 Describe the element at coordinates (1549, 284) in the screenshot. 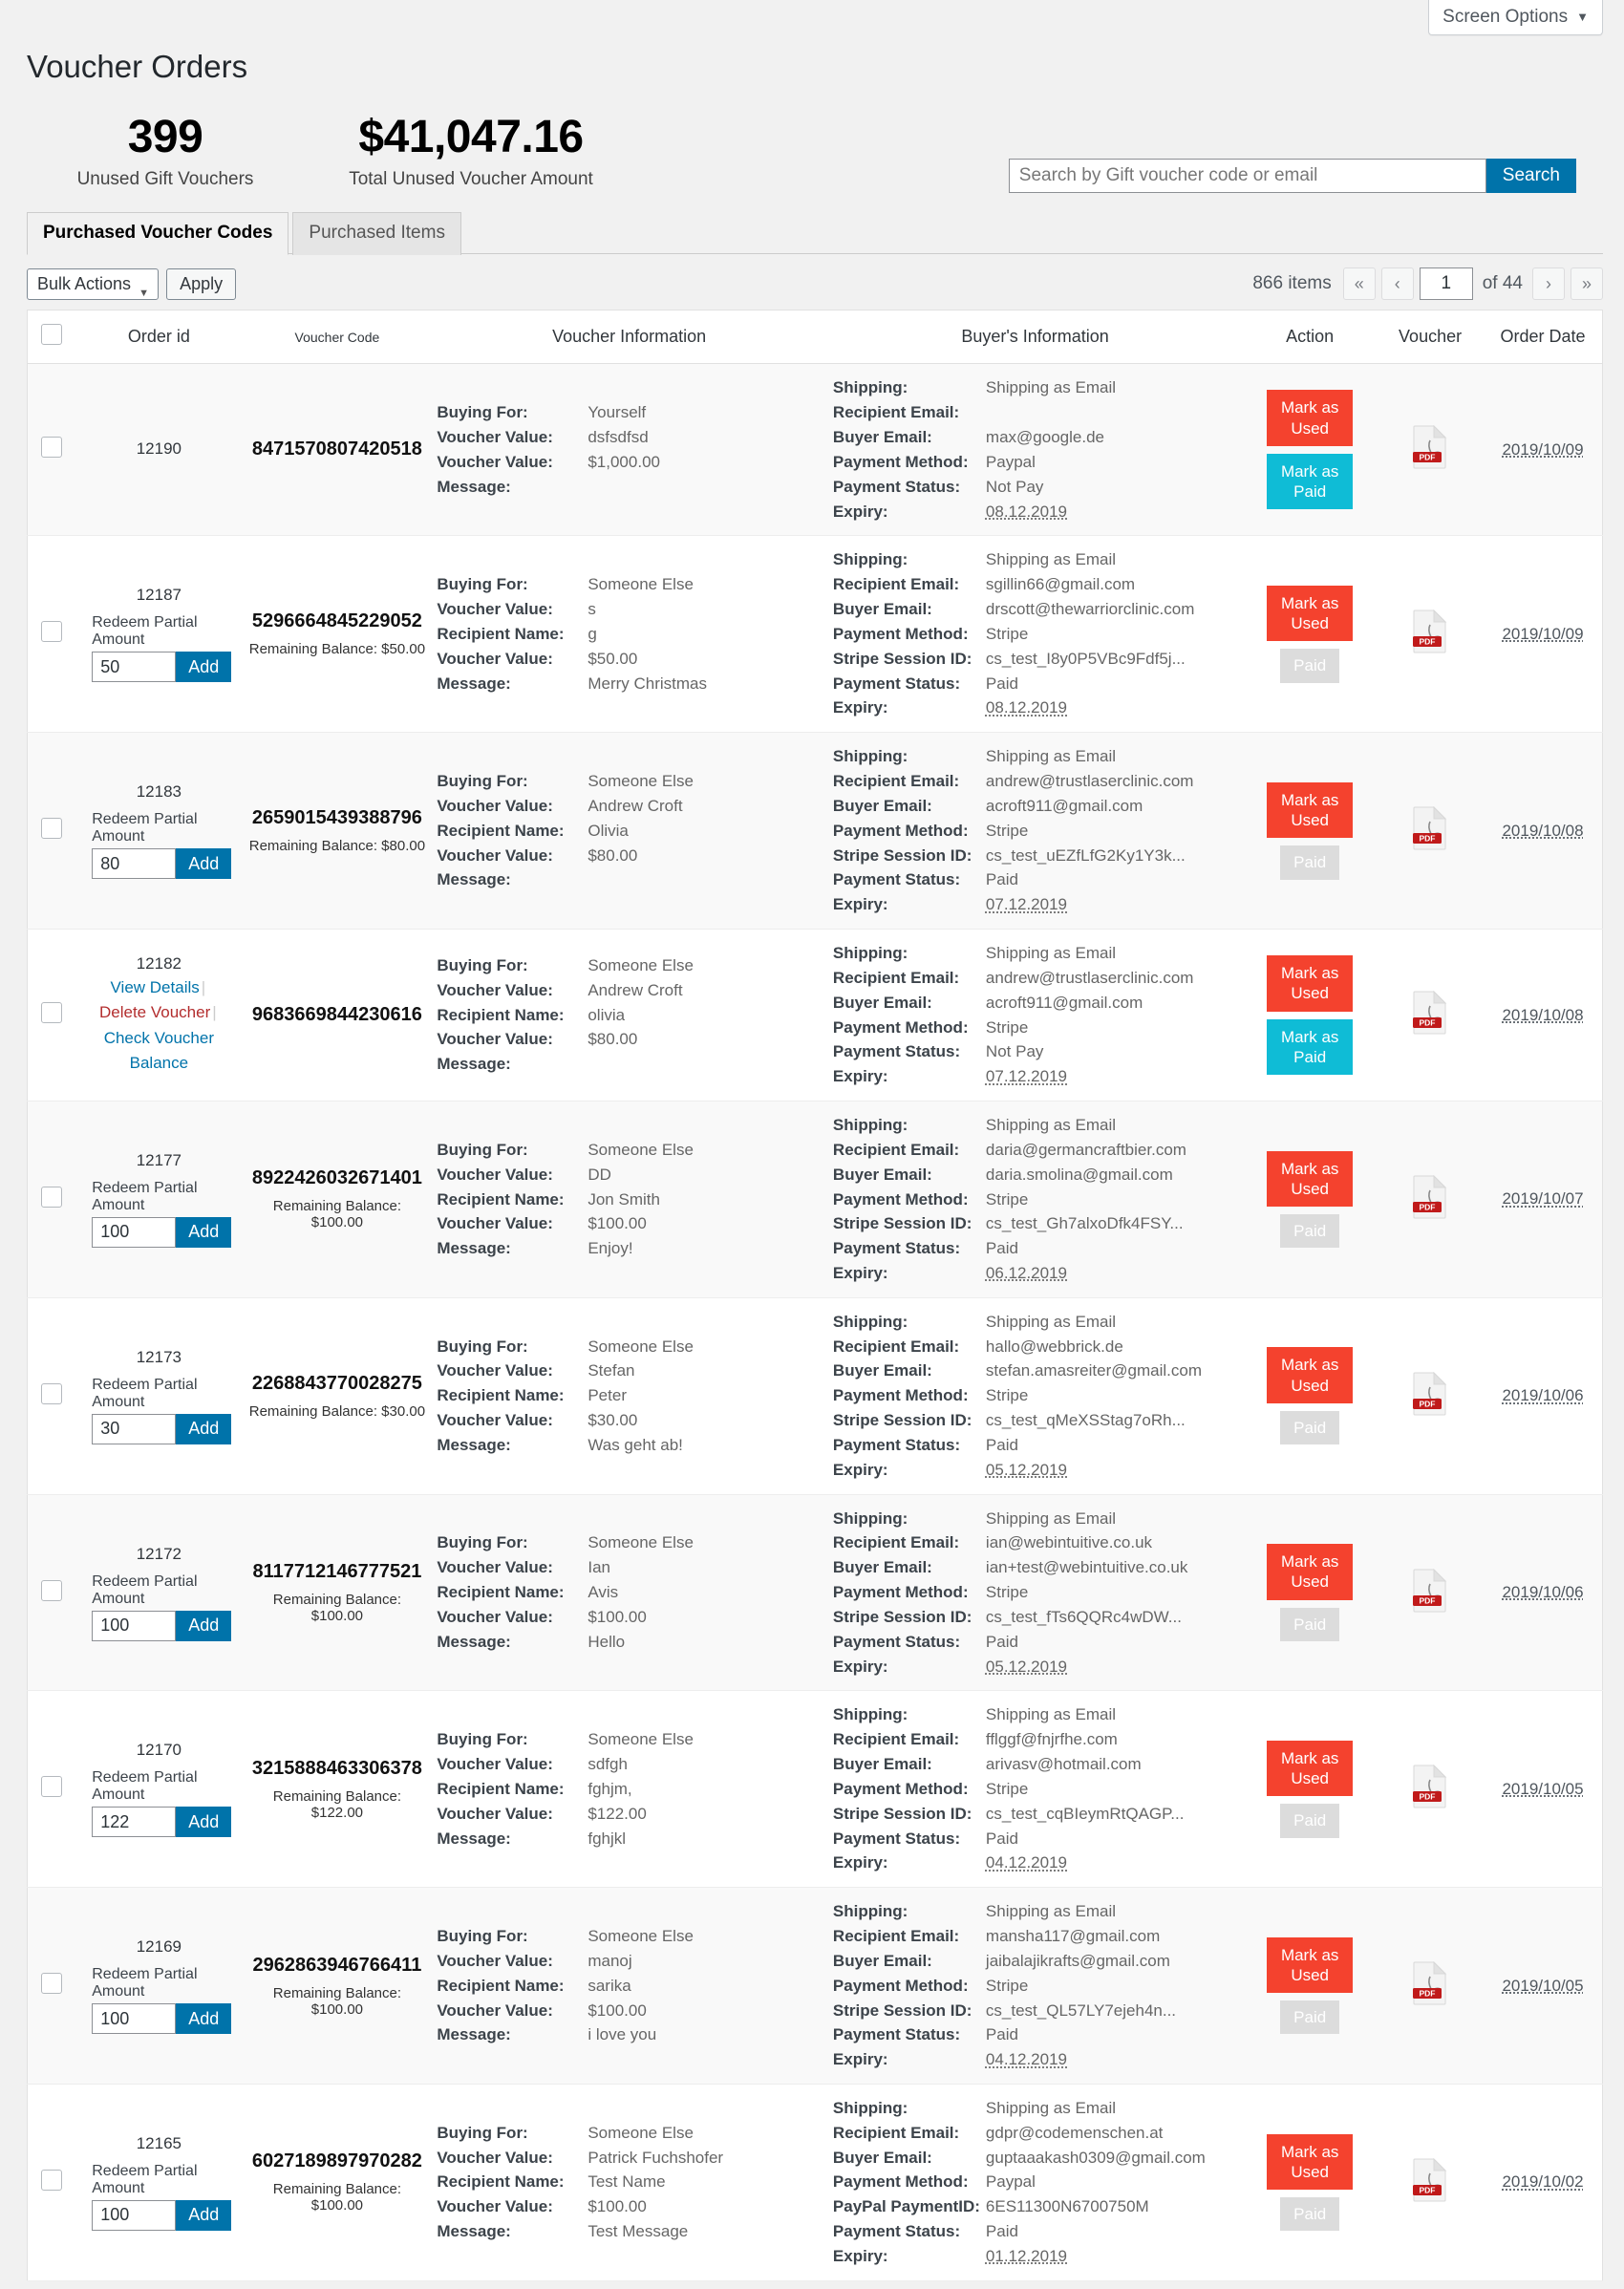

I see `next-page-button: ›` at that location.